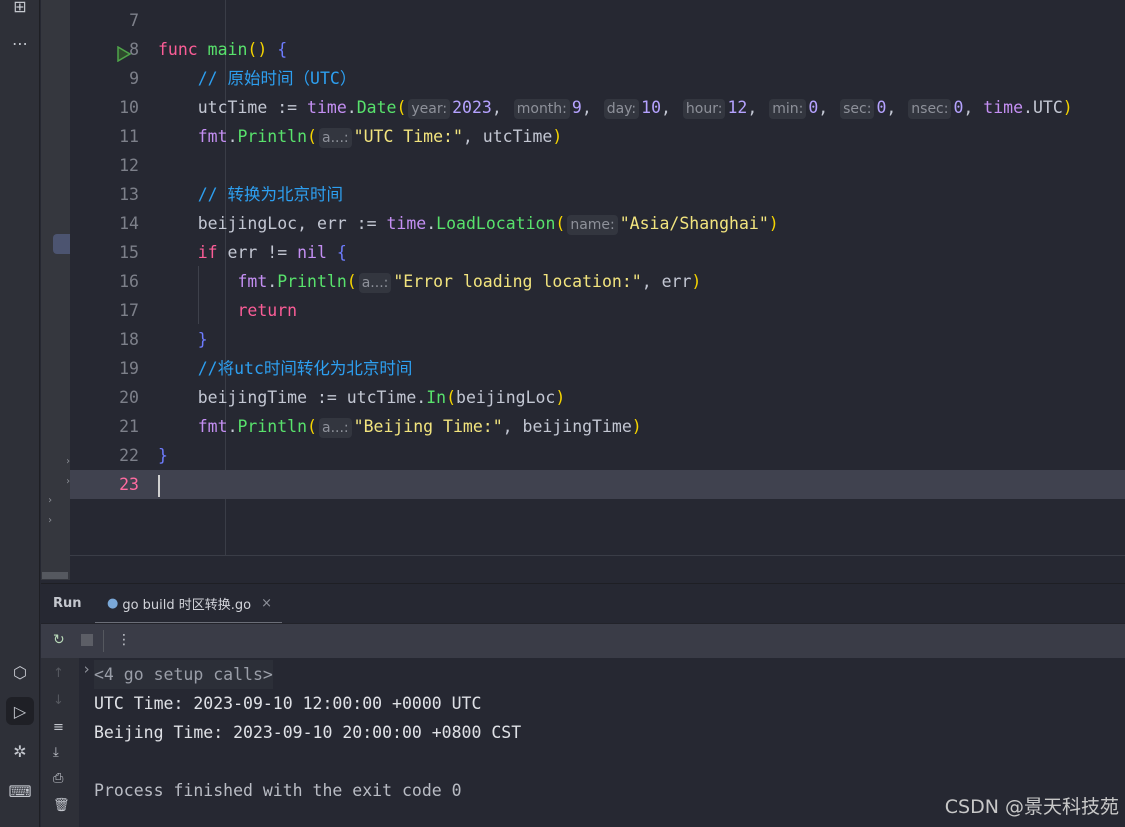 The height and width of the screenshot is (827, 1125). I want to click on line-number: 10, so click(129, 107).